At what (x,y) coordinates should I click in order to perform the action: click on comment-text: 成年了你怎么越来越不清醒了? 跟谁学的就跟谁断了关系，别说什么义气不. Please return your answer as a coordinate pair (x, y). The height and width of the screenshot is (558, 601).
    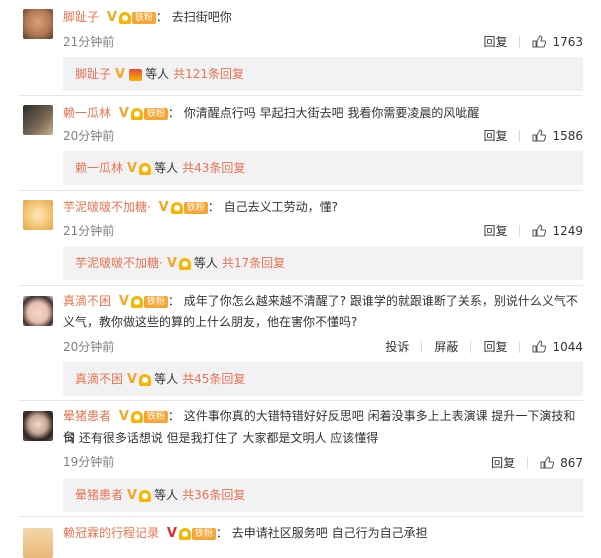
    Looking at the image, I should click on (380, 301).